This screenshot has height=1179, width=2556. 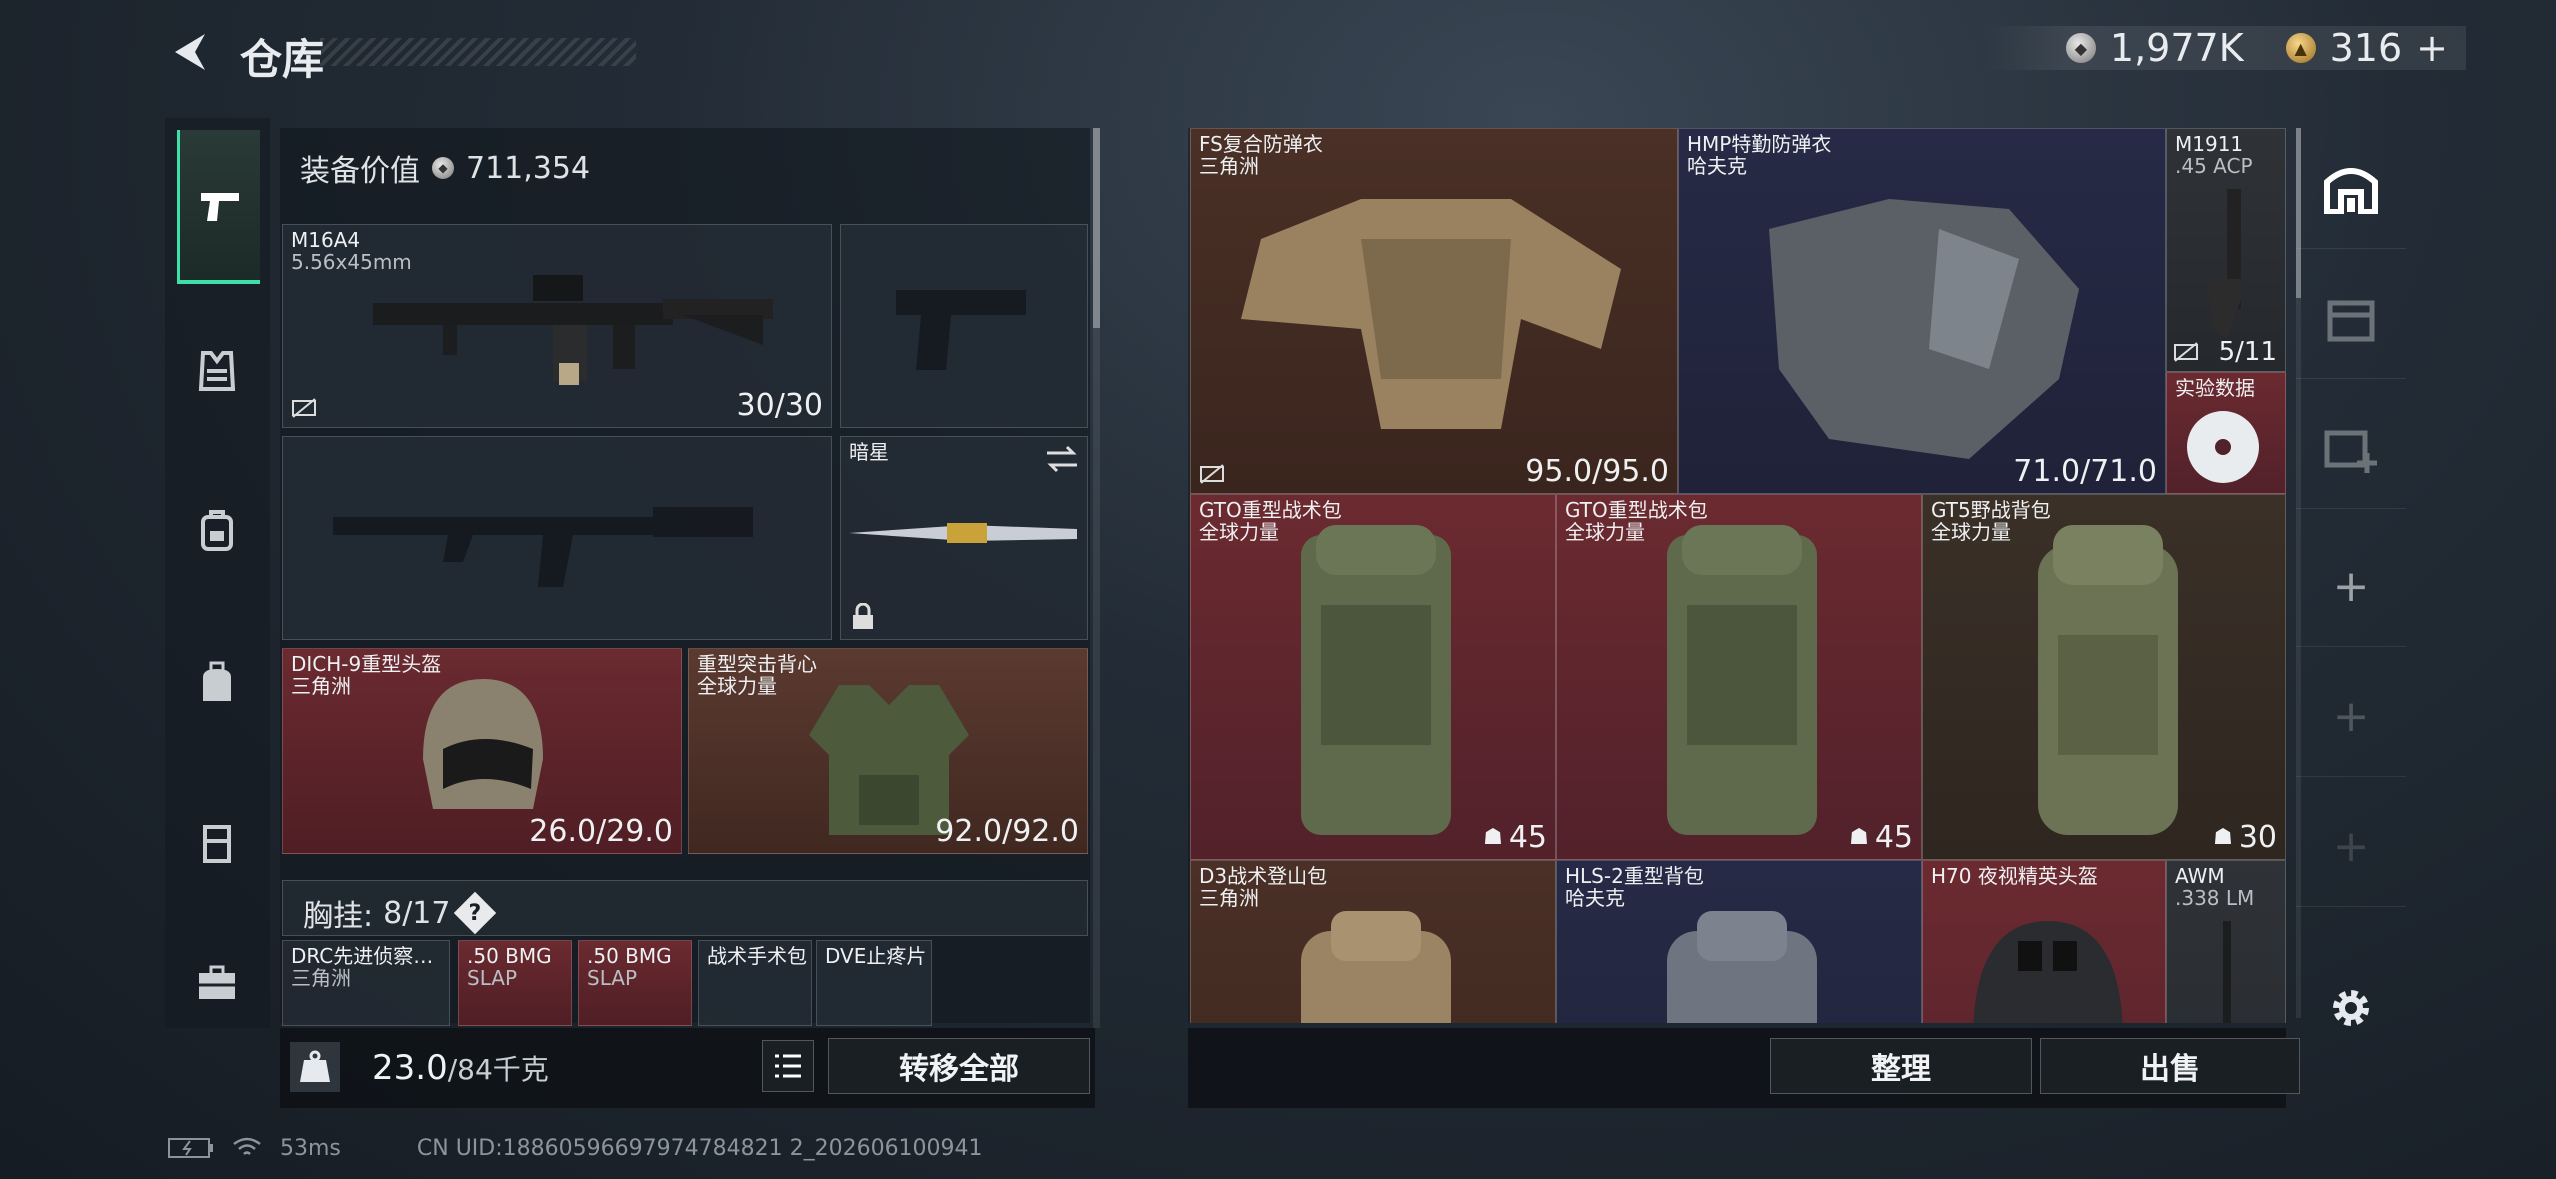 I want to click on pistol-icon, so click(x=220, y=207).